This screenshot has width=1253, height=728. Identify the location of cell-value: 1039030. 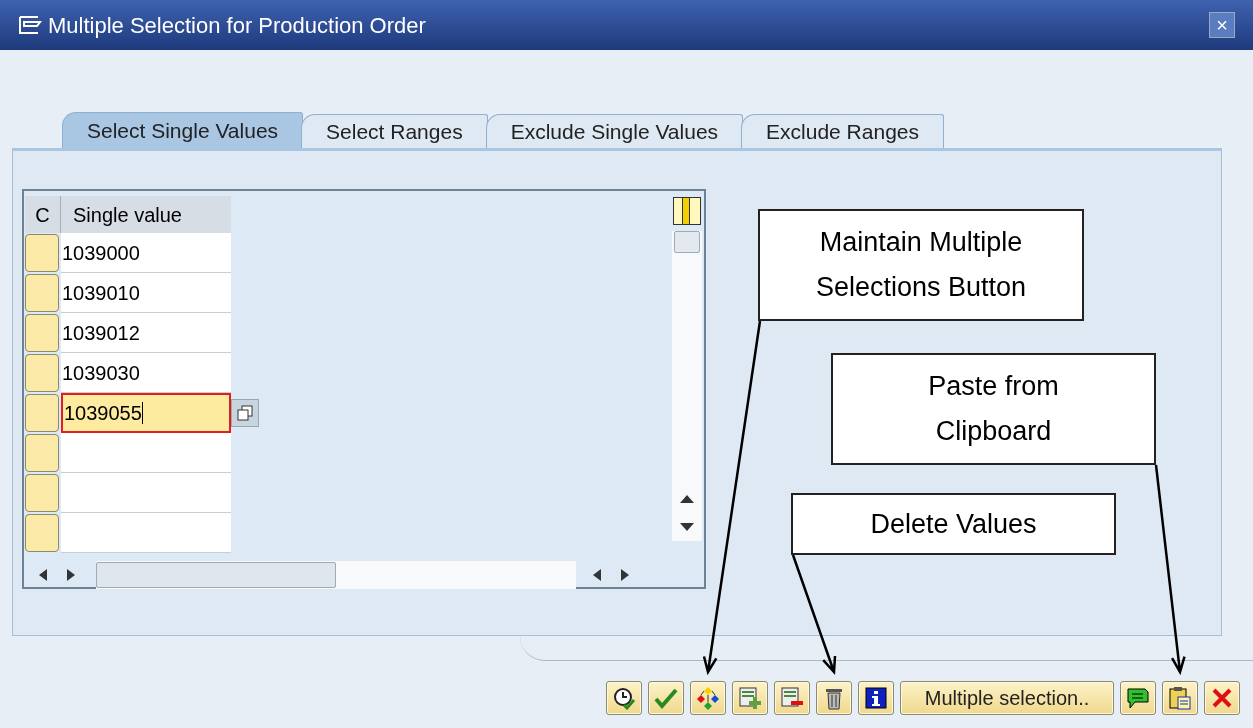
(101, 373).